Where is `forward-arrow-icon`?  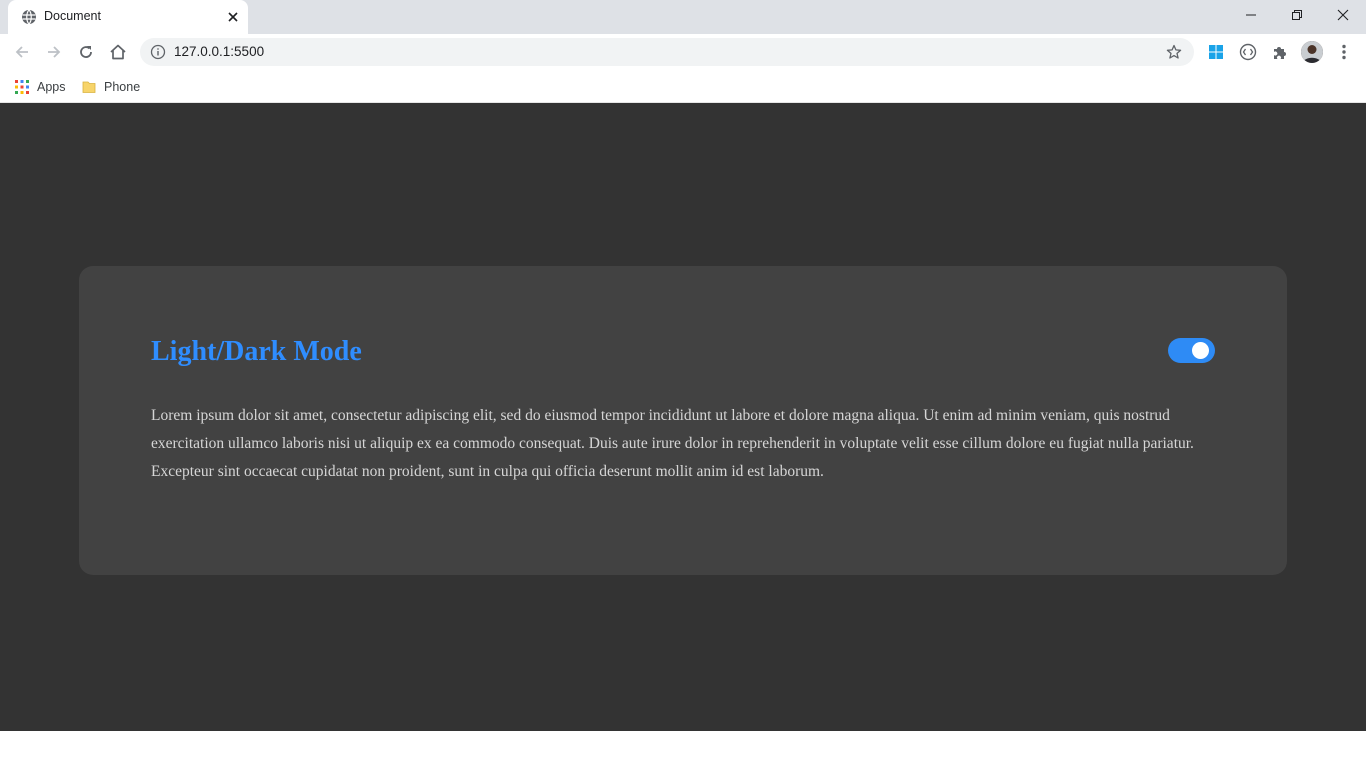 forward-arrow-icon is located at coordinates (54, 52).